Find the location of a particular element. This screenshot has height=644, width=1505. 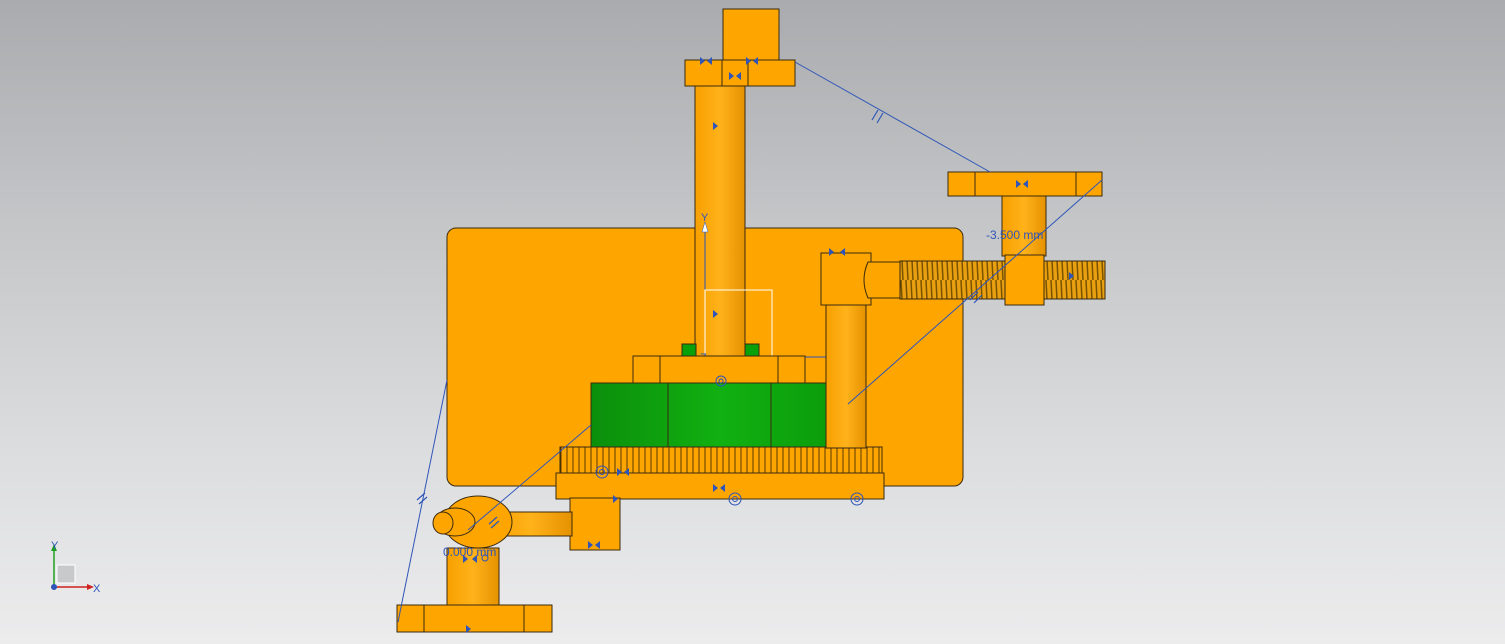

right-nut-block is located at coordinates (1024, 280).